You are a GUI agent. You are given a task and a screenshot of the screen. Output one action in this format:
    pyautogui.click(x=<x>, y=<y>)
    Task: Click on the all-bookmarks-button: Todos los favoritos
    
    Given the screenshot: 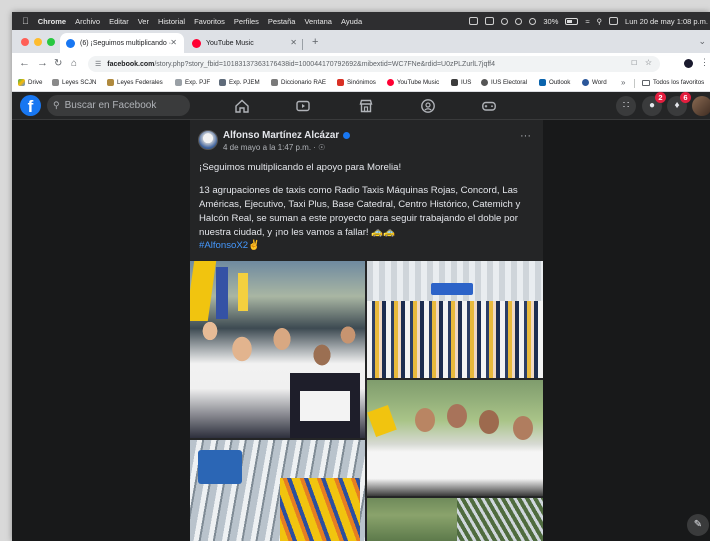 What is the action you would take?
    pyautogui.click(x=673, y=82)
    